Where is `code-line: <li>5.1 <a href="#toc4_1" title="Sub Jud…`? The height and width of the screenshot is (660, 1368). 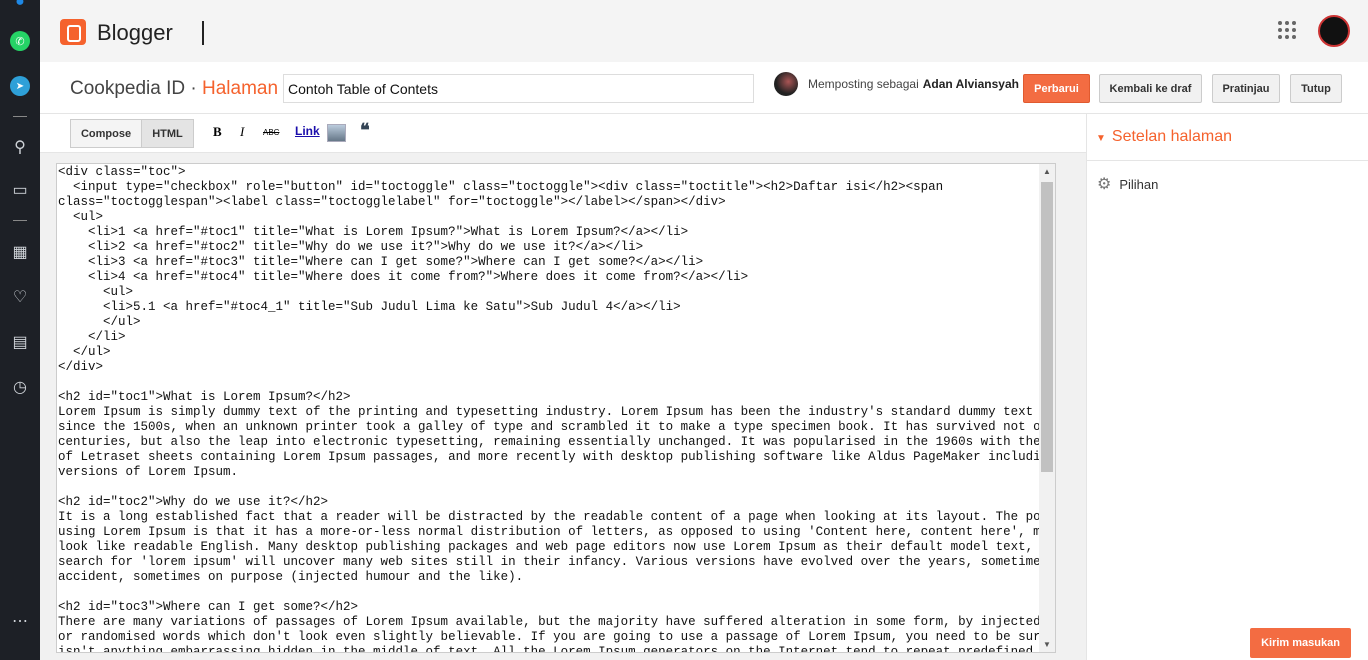 code-line: <li>5.1 <a href="#toc4_1" title="Sub Jud… is located at coordinates (369, 307).